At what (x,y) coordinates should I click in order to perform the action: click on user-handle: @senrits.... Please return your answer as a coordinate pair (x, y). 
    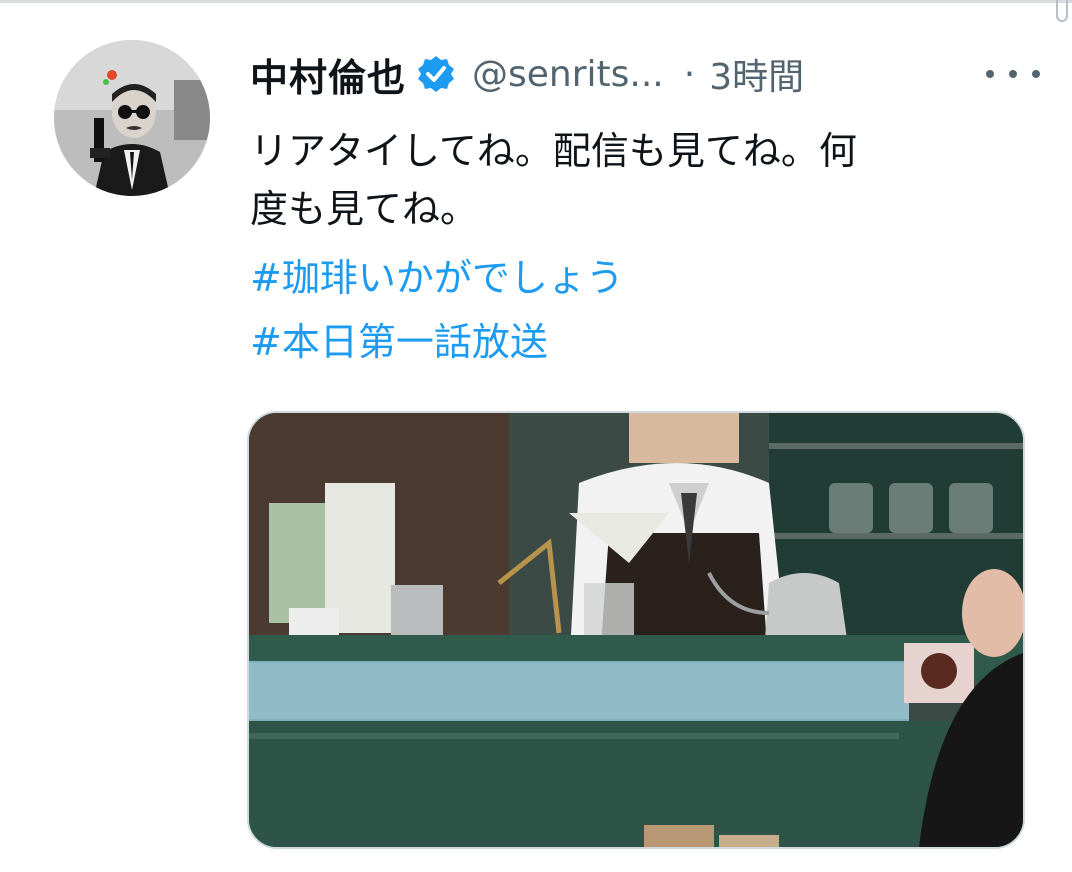
    Looking at the image, I should click on (568, 74).